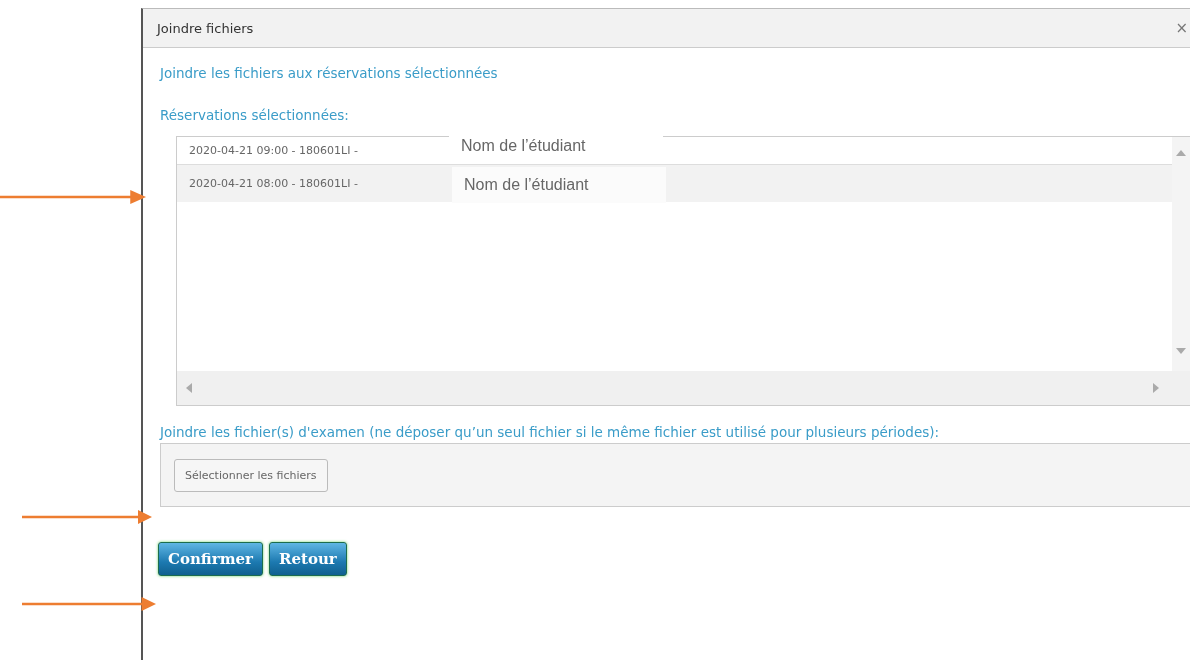 The width and height of the screenshot is (1190, 660). What do you see at coordinates (273, 150) in the screenshot?
I see `reservation-text: 2020-04-21 09:00 - 180601LI -` at bounding box center [273, 150].